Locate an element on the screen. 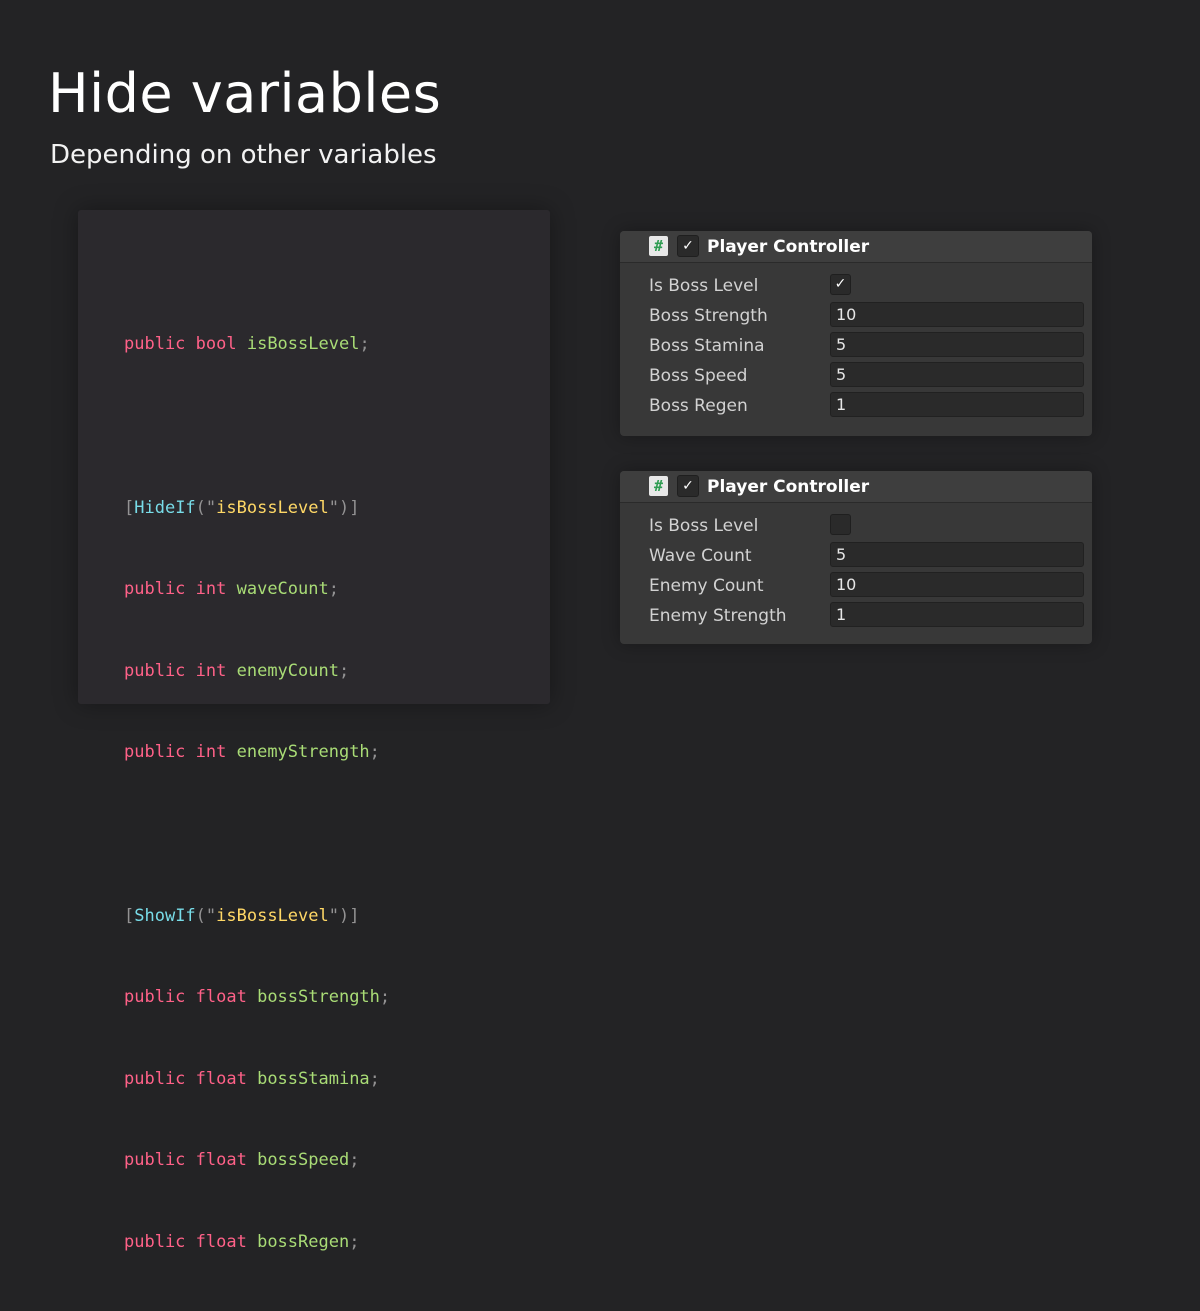 Image resolution: width=1200 pixels, height=1311 pixels. code-line-field: public float bossStrength; is located at coordinates (257, 997).